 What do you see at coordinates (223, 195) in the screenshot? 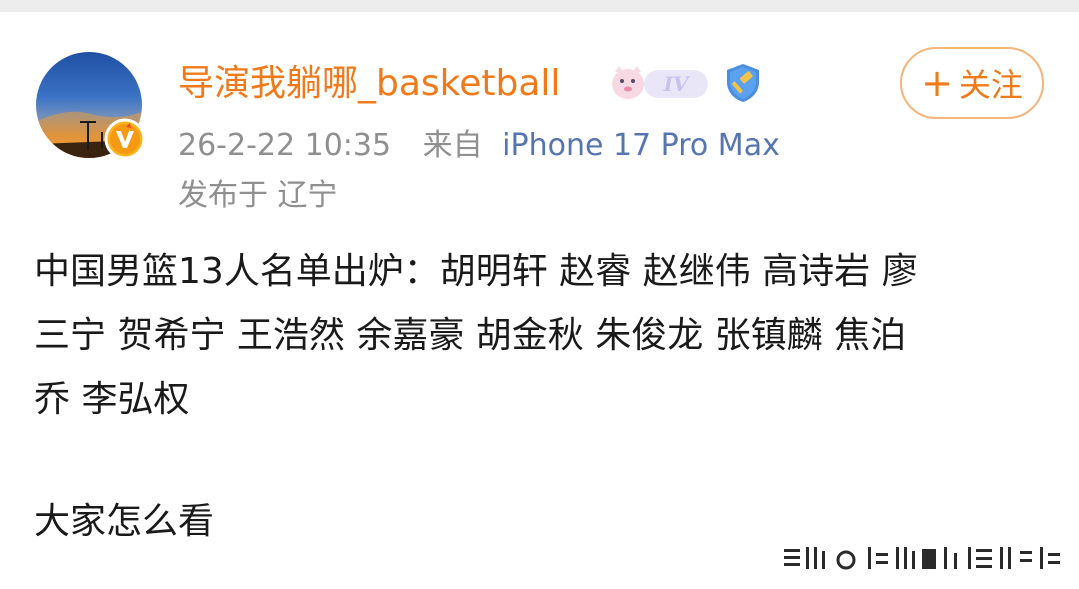
I see `location-prefix: 发布于` at bounding box center [223, 195].